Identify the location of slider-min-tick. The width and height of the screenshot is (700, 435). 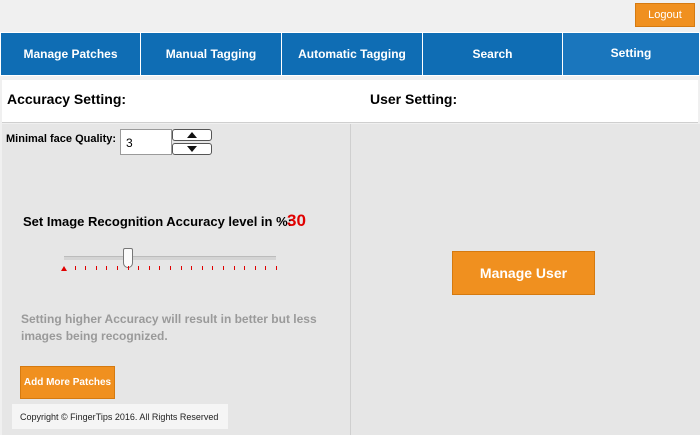
(64, 268).